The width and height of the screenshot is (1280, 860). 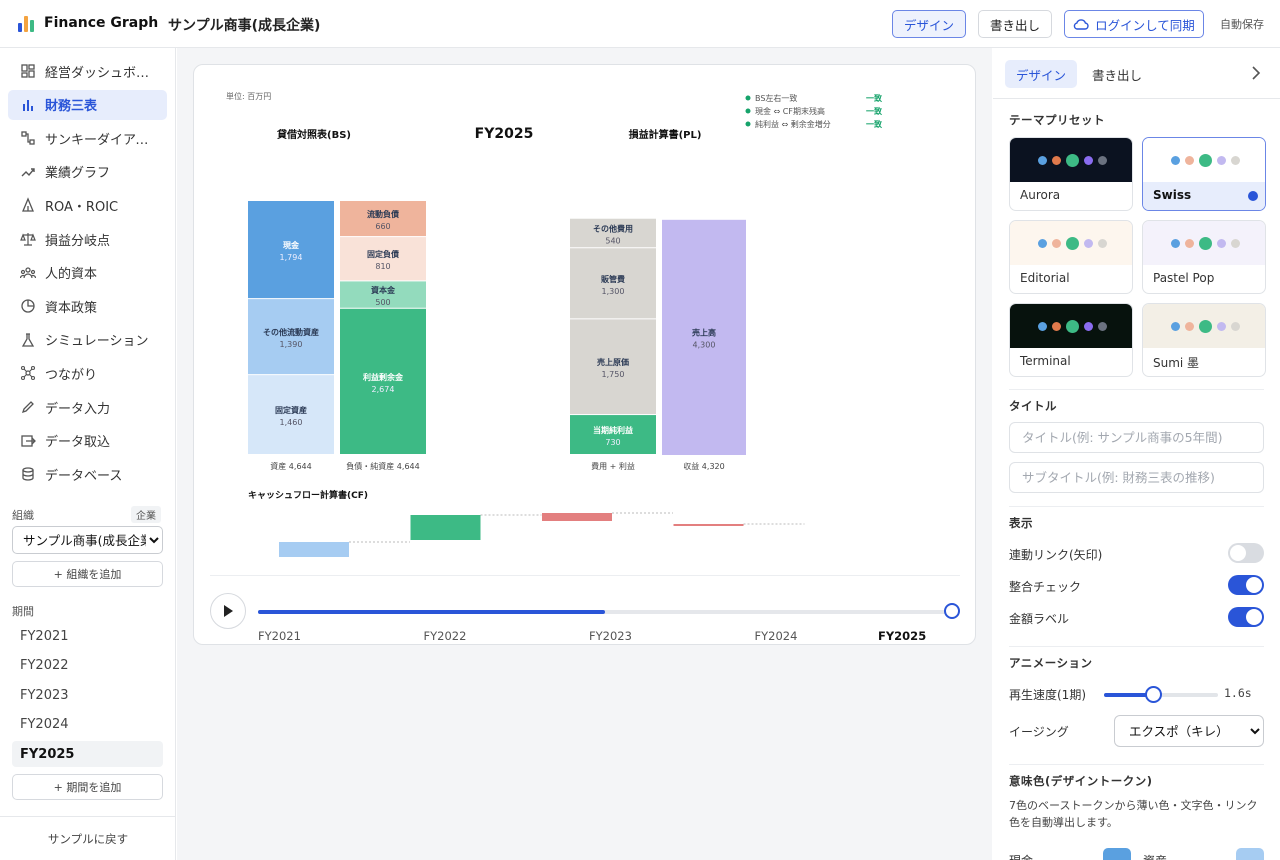 What do you see at coordinates (383, 381) in the screenshot?
I see `bar-segment: 利益剰余金 2,674` at bounding box center [383, 381].